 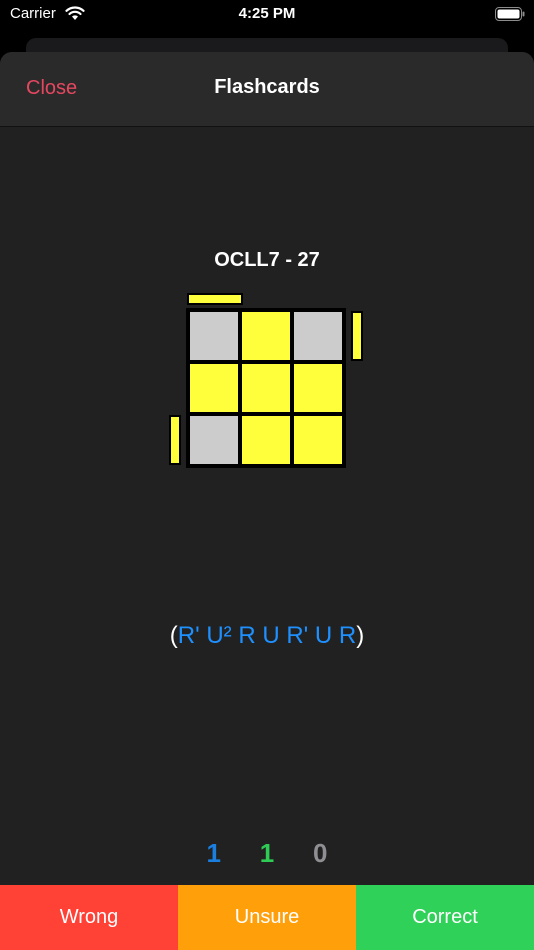 What do you see at coordinates (267, 260) in the screenshot?
I see `case-title: OCLL7 - 27` at bounding box center [267, 260].